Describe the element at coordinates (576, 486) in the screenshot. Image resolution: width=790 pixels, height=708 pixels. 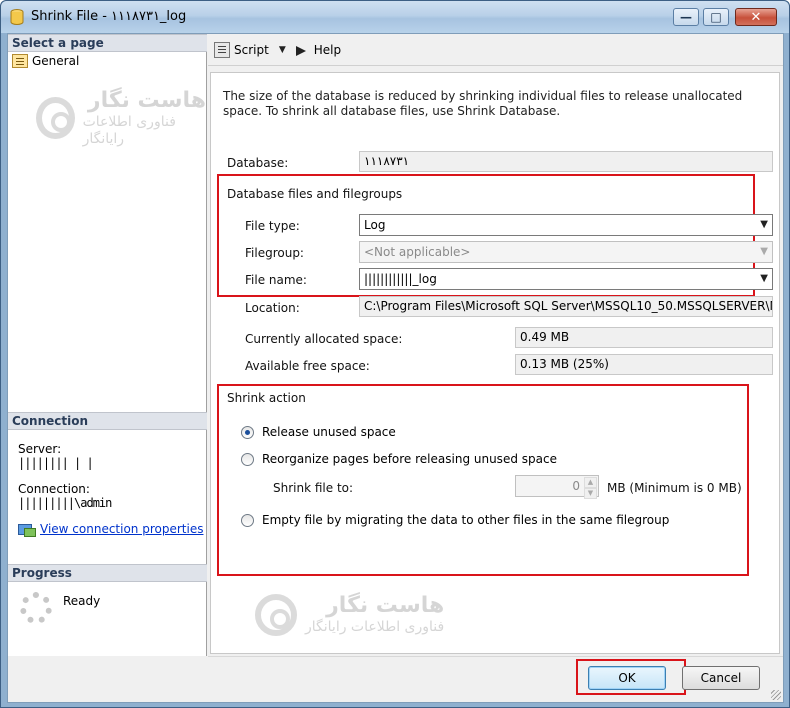
I see `shrink-to-value: 0` at that location.